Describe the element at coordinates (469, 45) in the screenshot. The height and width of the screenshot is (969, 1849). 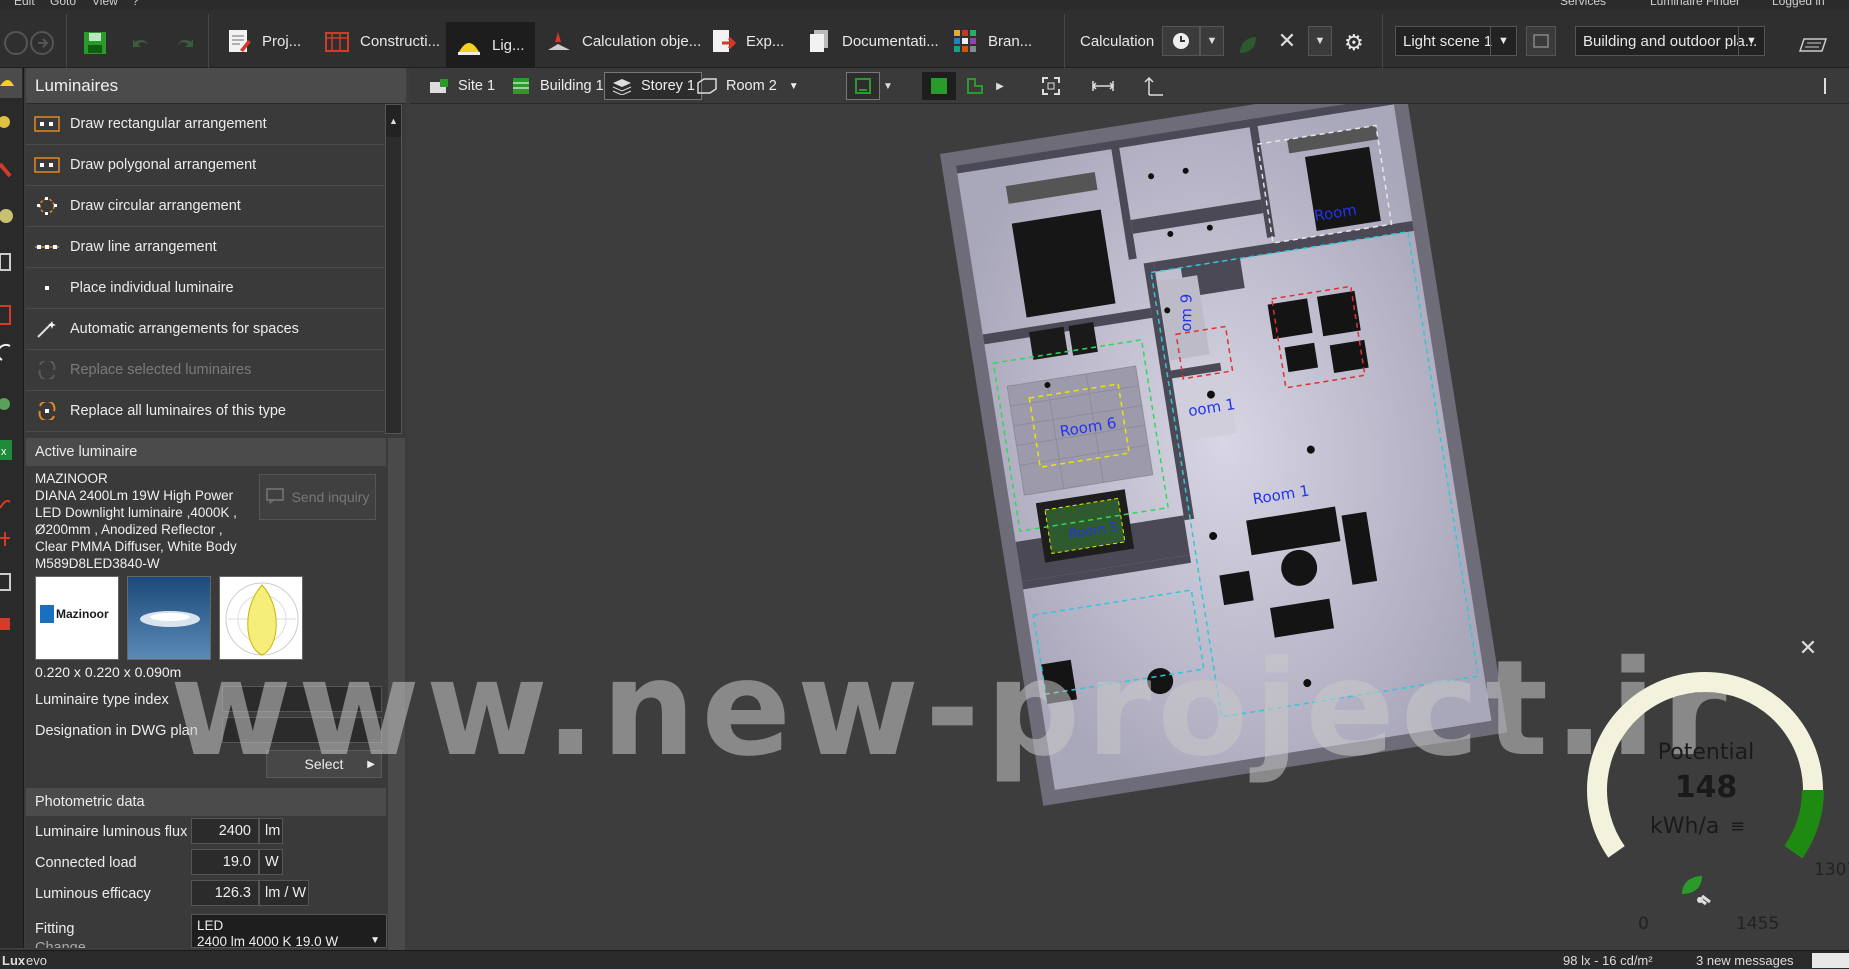
I see `light-icon` at that location.